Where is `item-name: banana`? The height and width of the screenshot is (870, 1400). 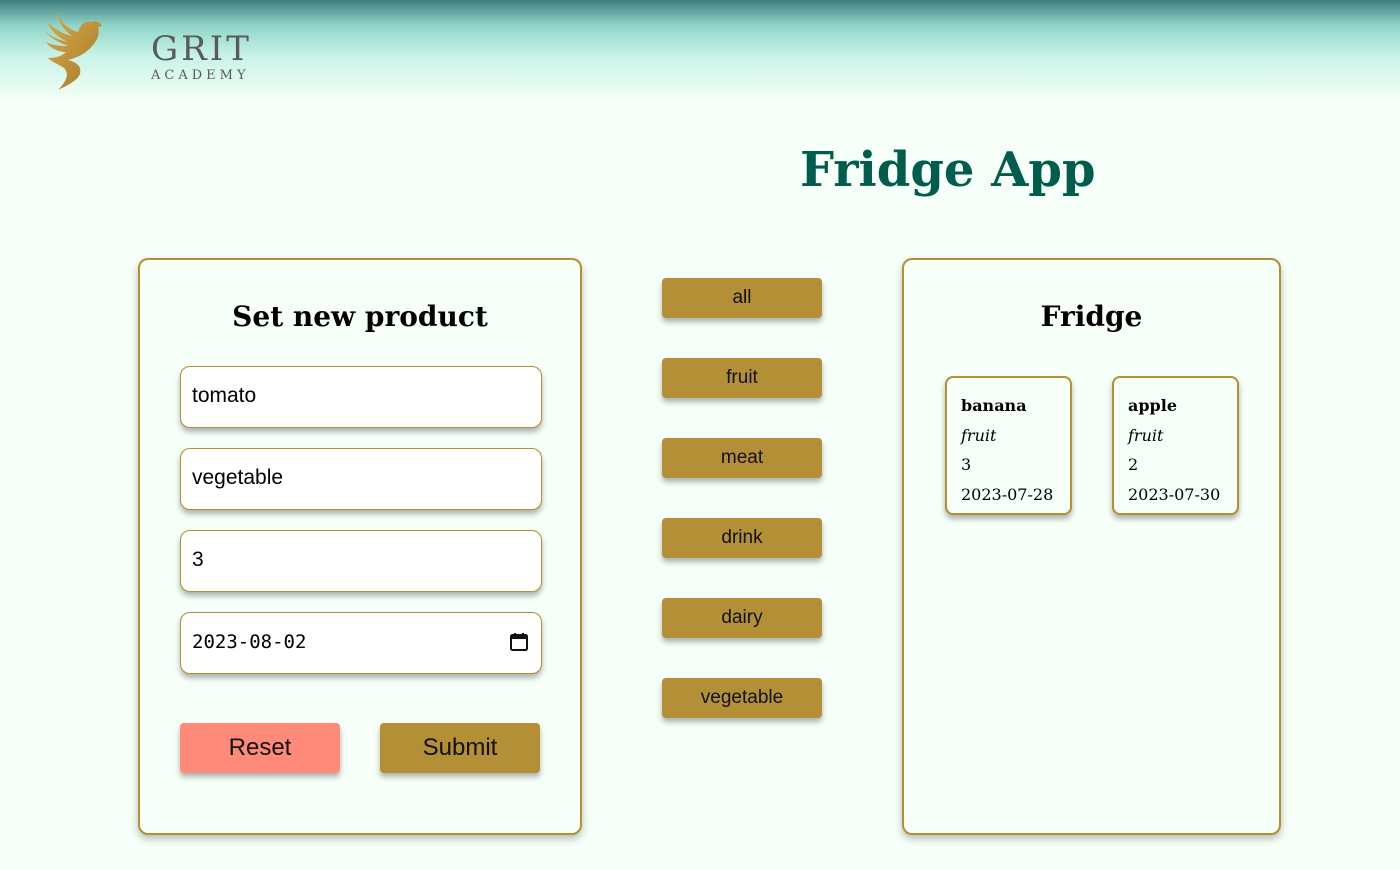
item-name: banana is located at coordinates (994, 405).